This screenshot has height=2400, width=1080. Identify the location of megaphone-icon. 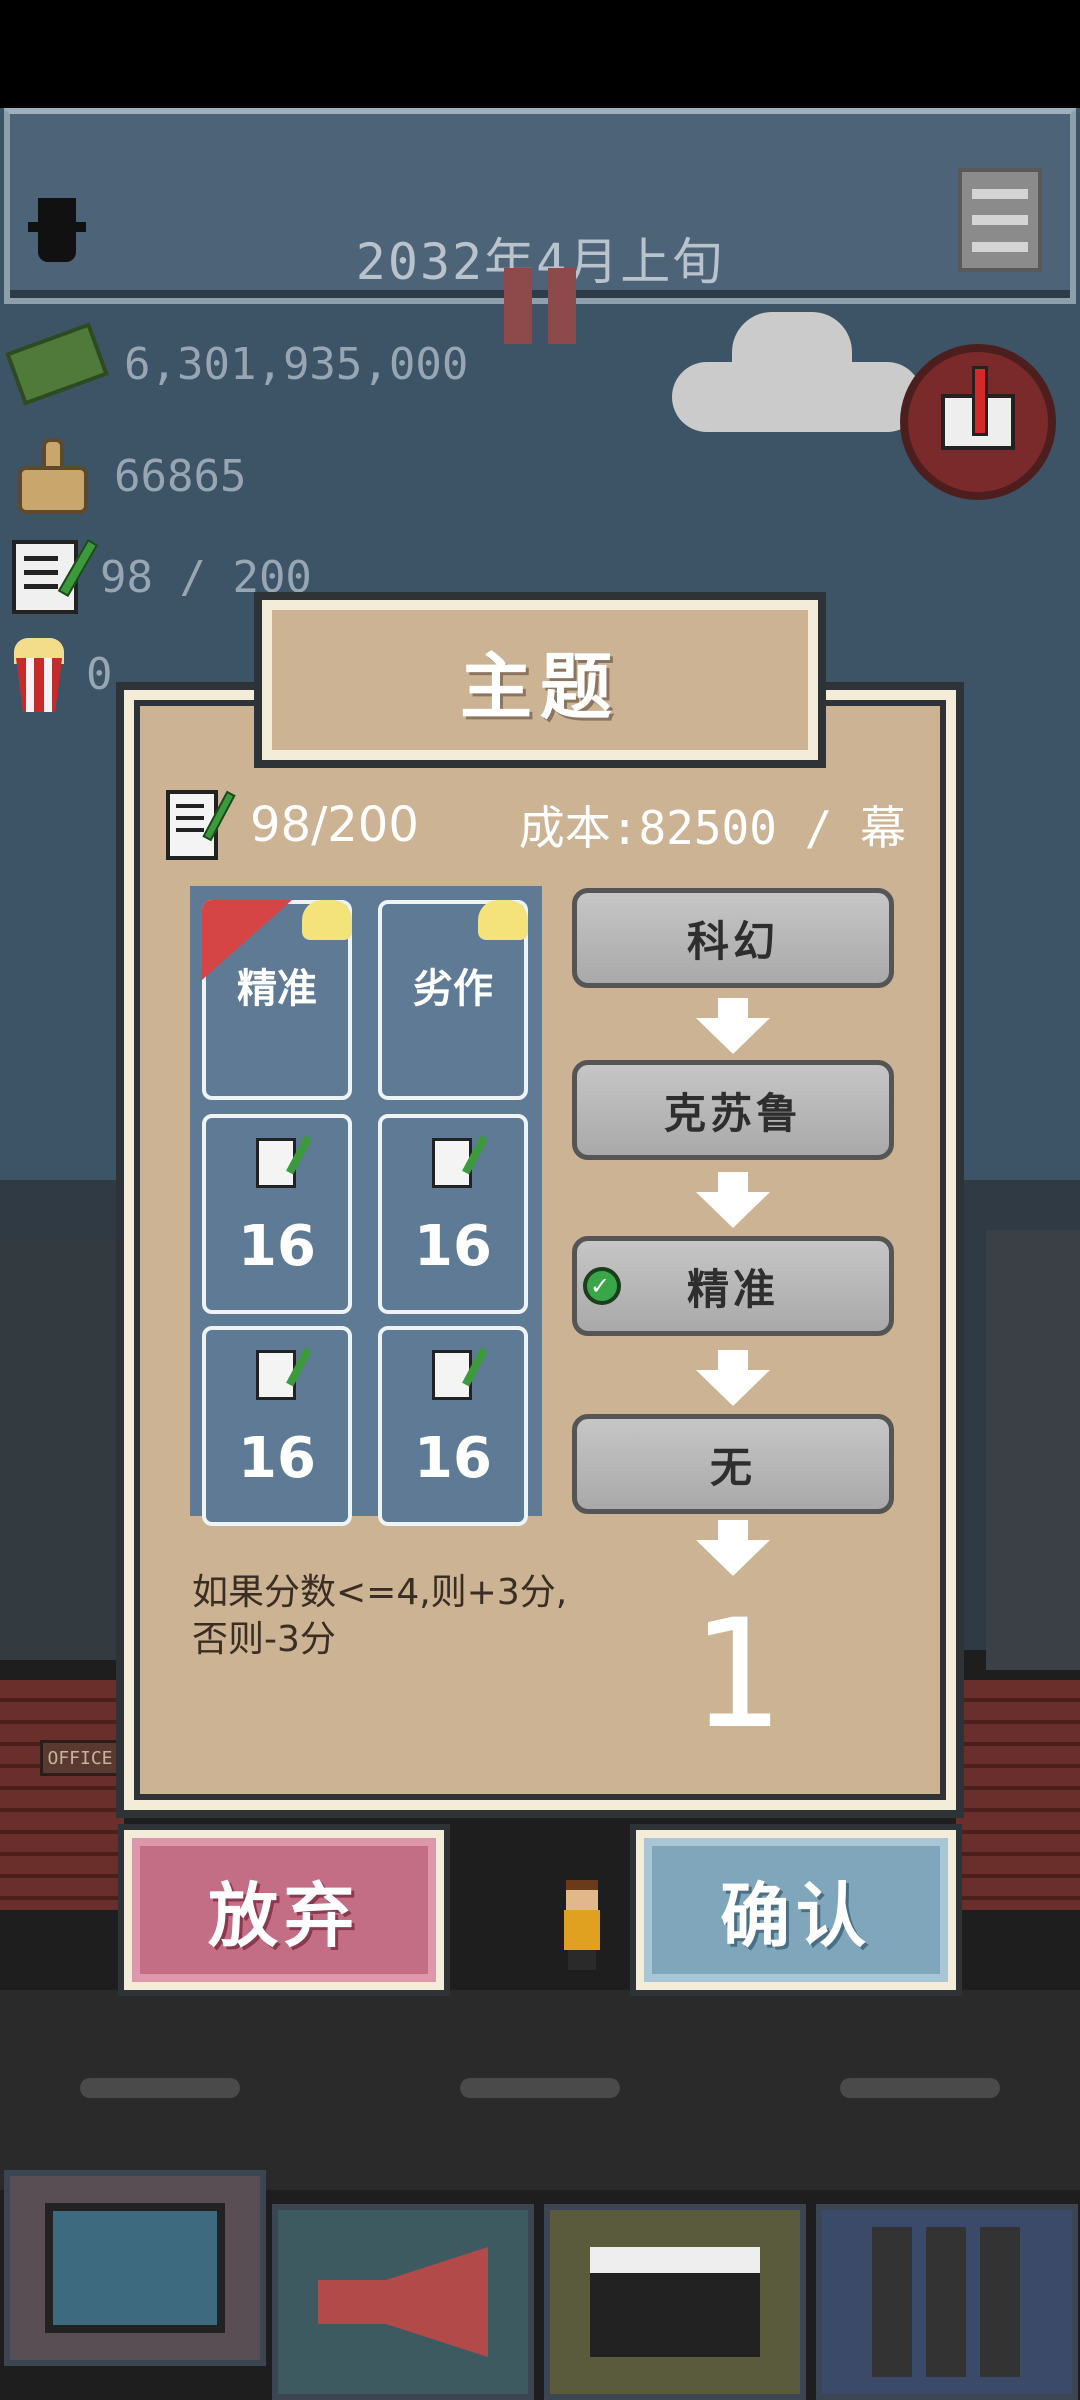
(403, 2302).